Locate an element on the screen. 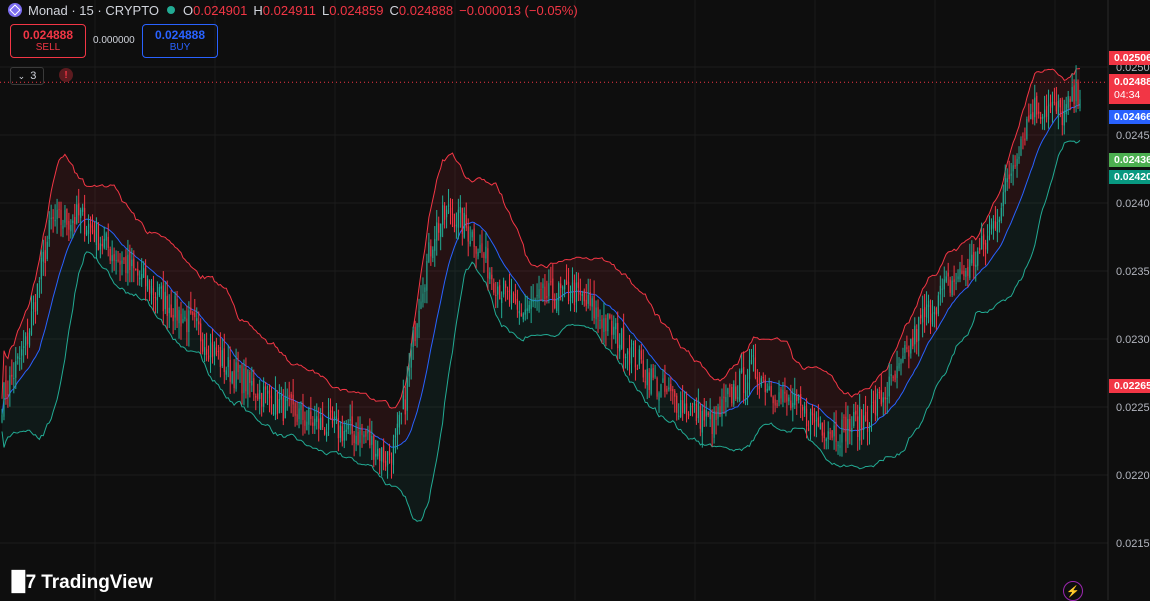  price-tick-label: 0.02450 is located at coordinates (1133, 136).